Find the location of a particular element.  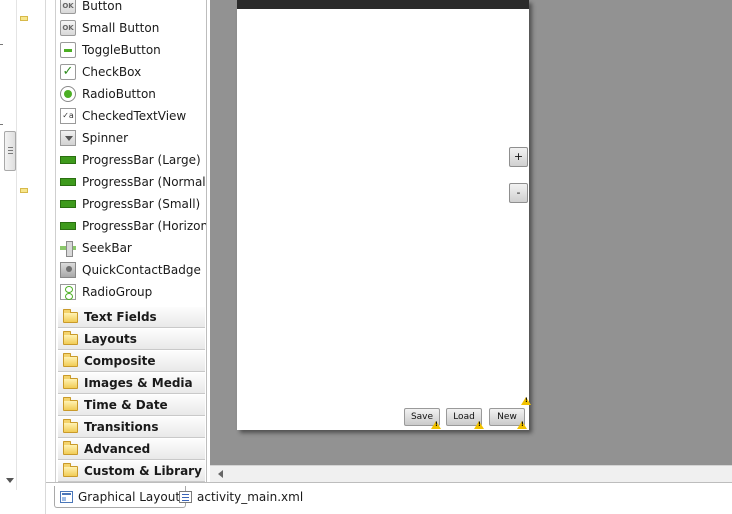

palette-category-time-date: Time & Date is located at coordinates (131, 405).